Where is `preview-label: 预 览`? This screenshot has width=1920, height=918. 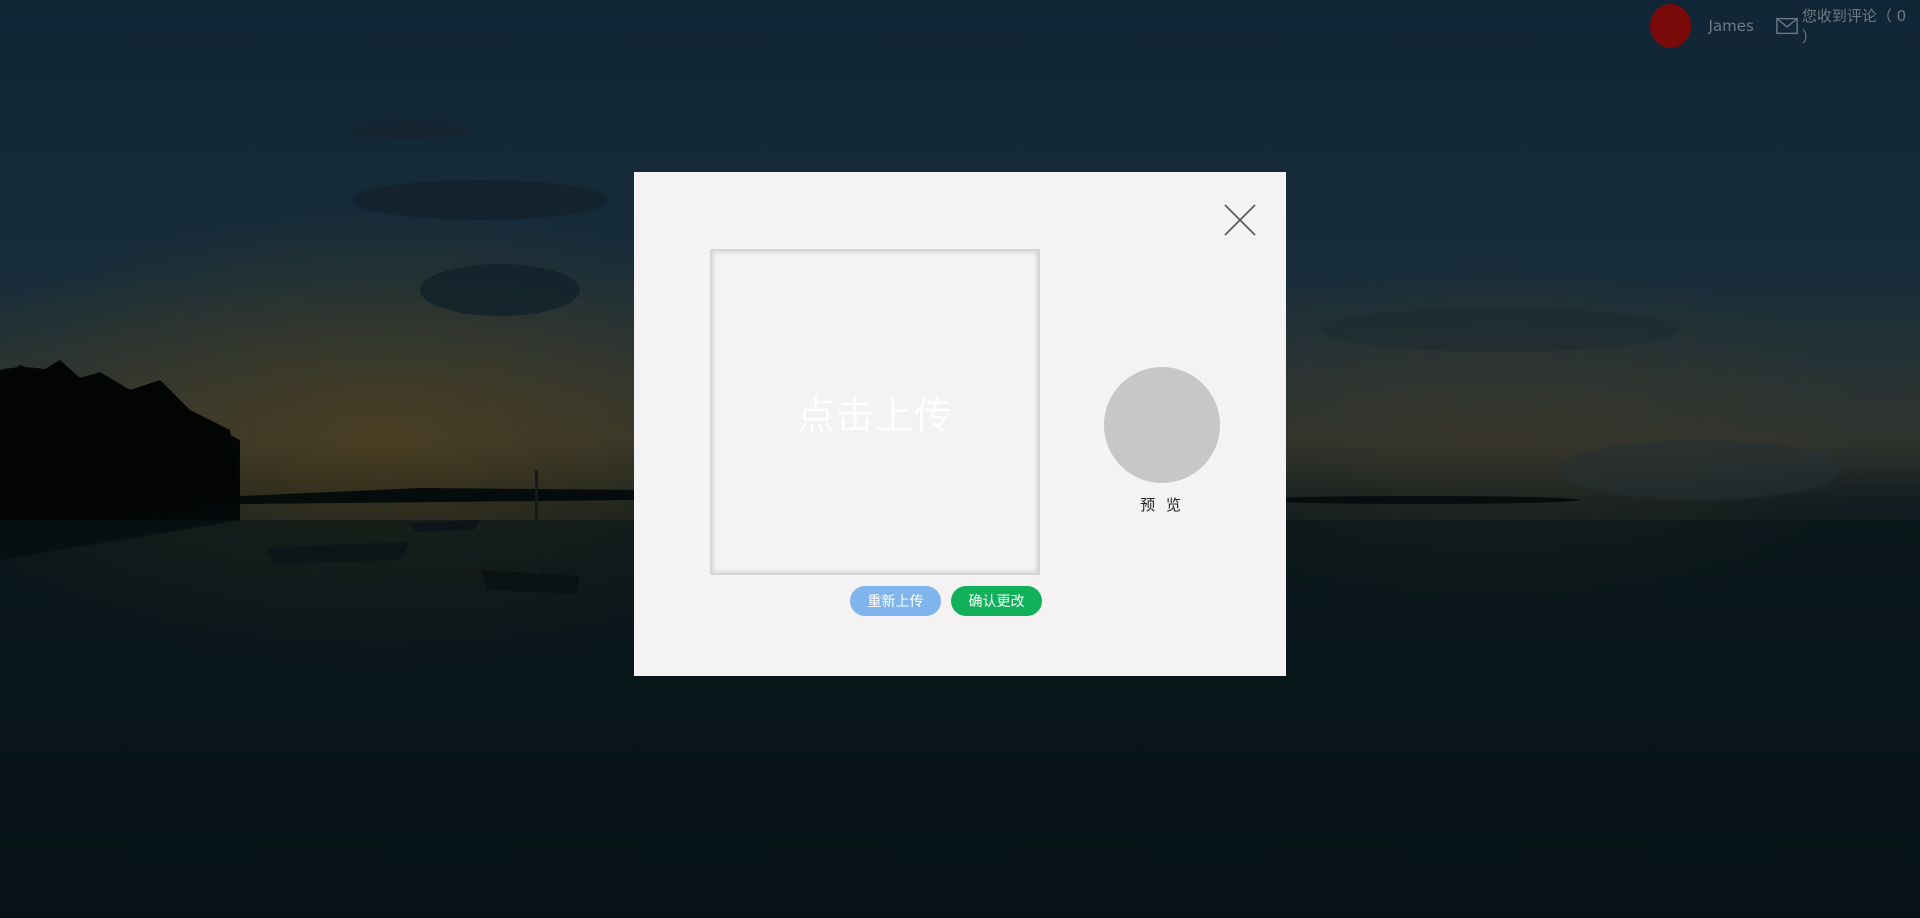 preview-label: 预 览 is located at coordinates (1162, 505).